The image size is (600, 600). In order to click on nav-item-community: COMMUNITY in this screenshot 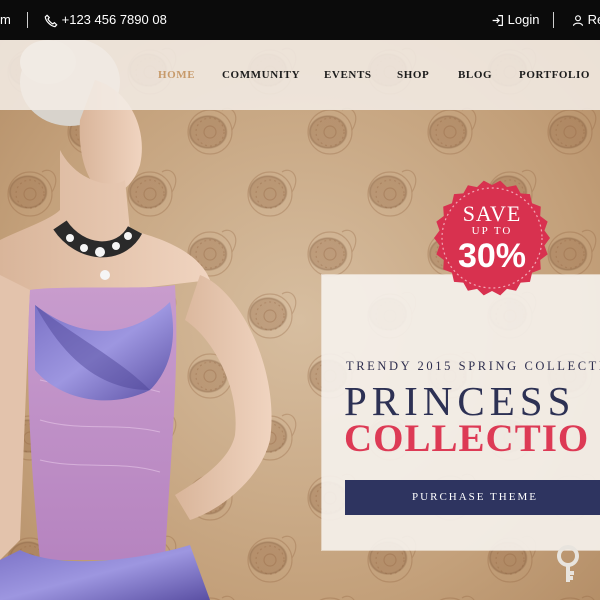, I will do `click(261, 75)`.